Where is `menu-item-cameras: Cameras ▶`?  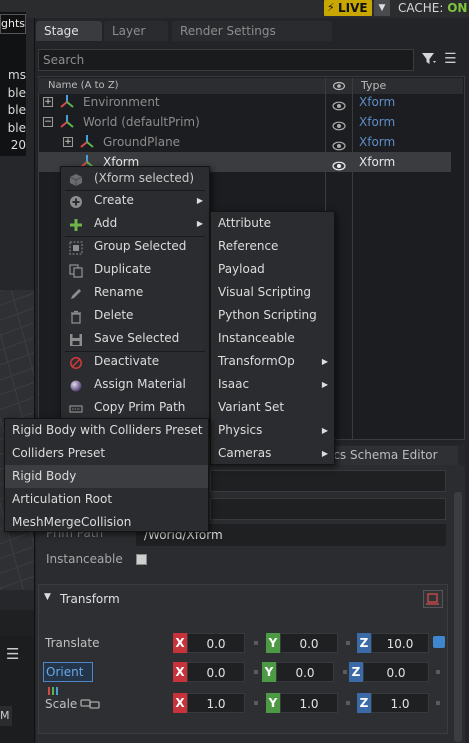 menu-item-cameras: Cameras ▶ is located at coordinates (272, 453).